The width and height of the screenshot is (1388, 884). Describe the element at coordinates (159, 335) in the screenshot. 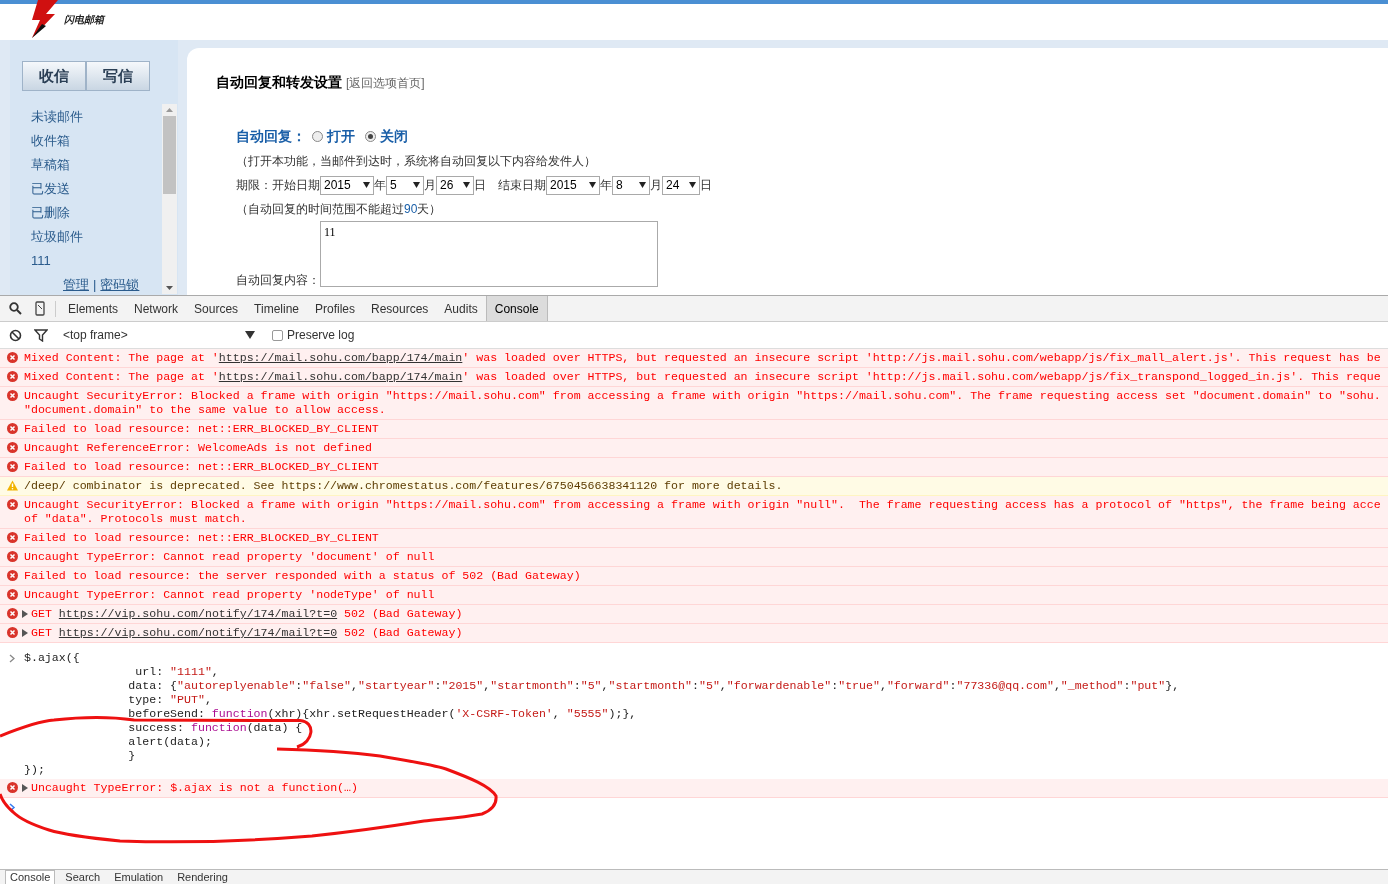

I see `frame-select: <top frame>` at that location.